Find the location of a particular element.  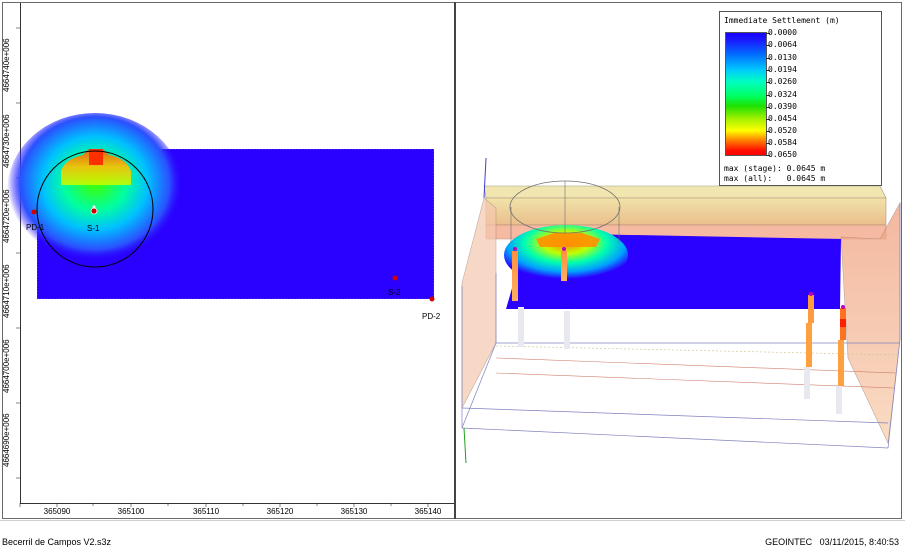

legend-value: 0.0194 is located at coordinates (782, 69).